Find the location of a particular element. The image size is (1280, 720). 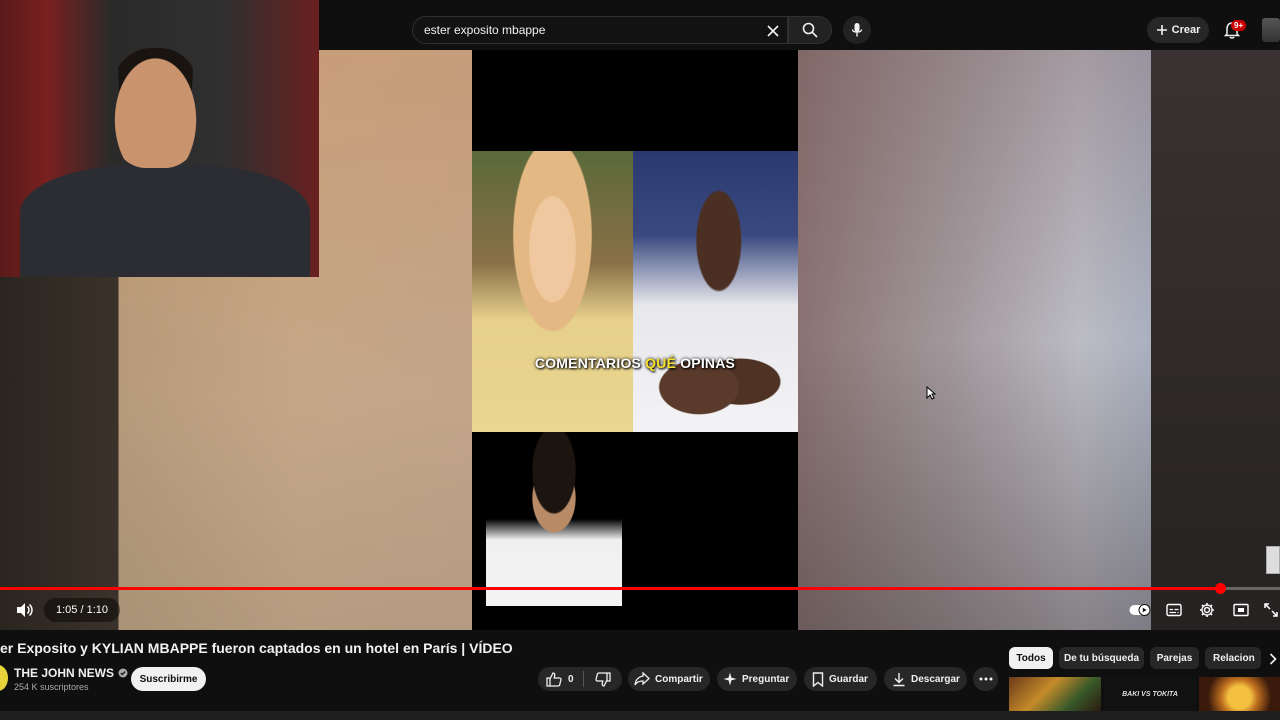

ask-label: Preguntar is located at coordinates (766, 679).